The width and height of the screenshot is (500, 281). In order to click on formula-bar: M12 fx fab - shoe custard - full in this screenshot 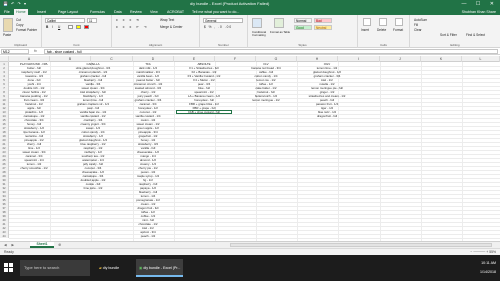, I will do `click(250, 51)`.